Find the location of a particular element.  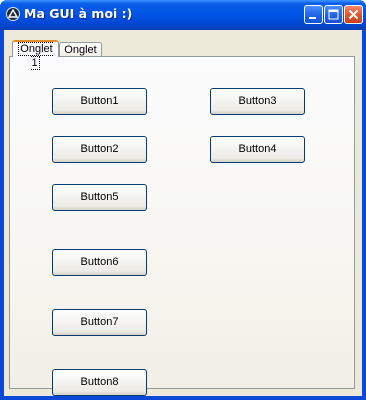

tab-onglet-2: Onglet 2 is located at coordinates (80, 56).